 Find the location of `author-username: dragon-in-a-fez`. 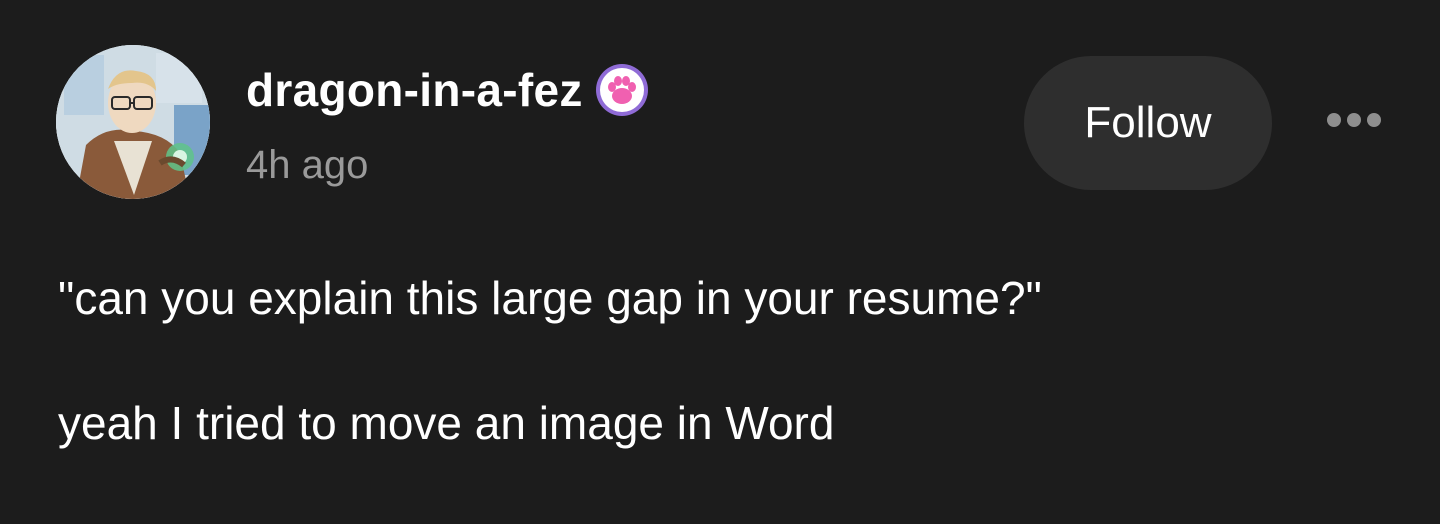

author-username: dragon-in-a-fez is located at coordinates (414, 90).